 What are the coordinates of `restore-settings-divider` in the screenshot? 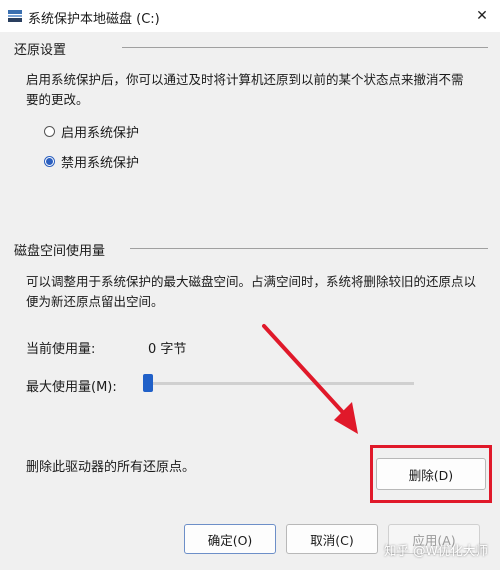 It's located at (305, 47).